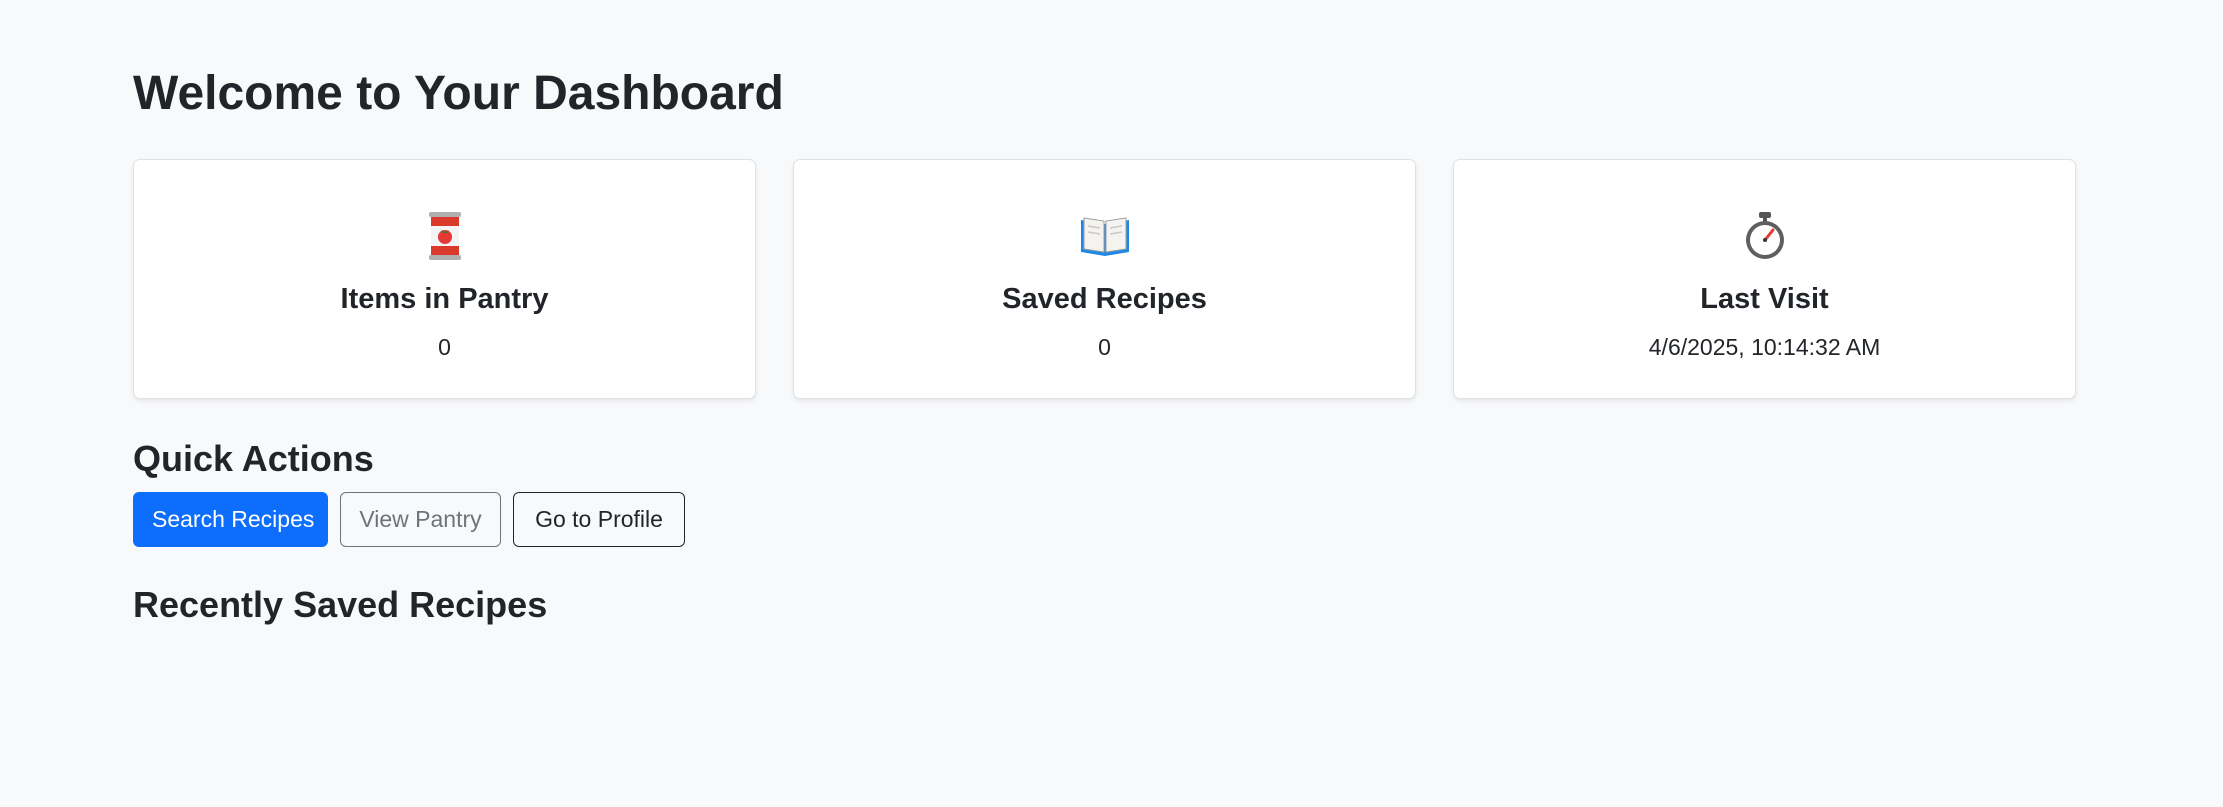 The height and width of the screenshot is (807, 2223). What do you see at coordinates (1104, 236) in the screenshot?
I see `open-book-icon` at bounding box center [1104, 236].